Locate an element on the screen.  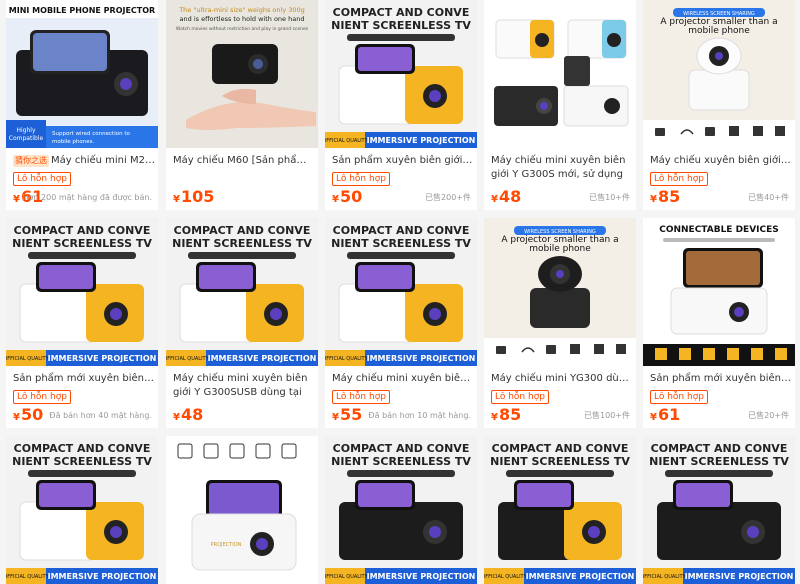
sold-count: 已售10+件 is located at coordinates (609, 197).